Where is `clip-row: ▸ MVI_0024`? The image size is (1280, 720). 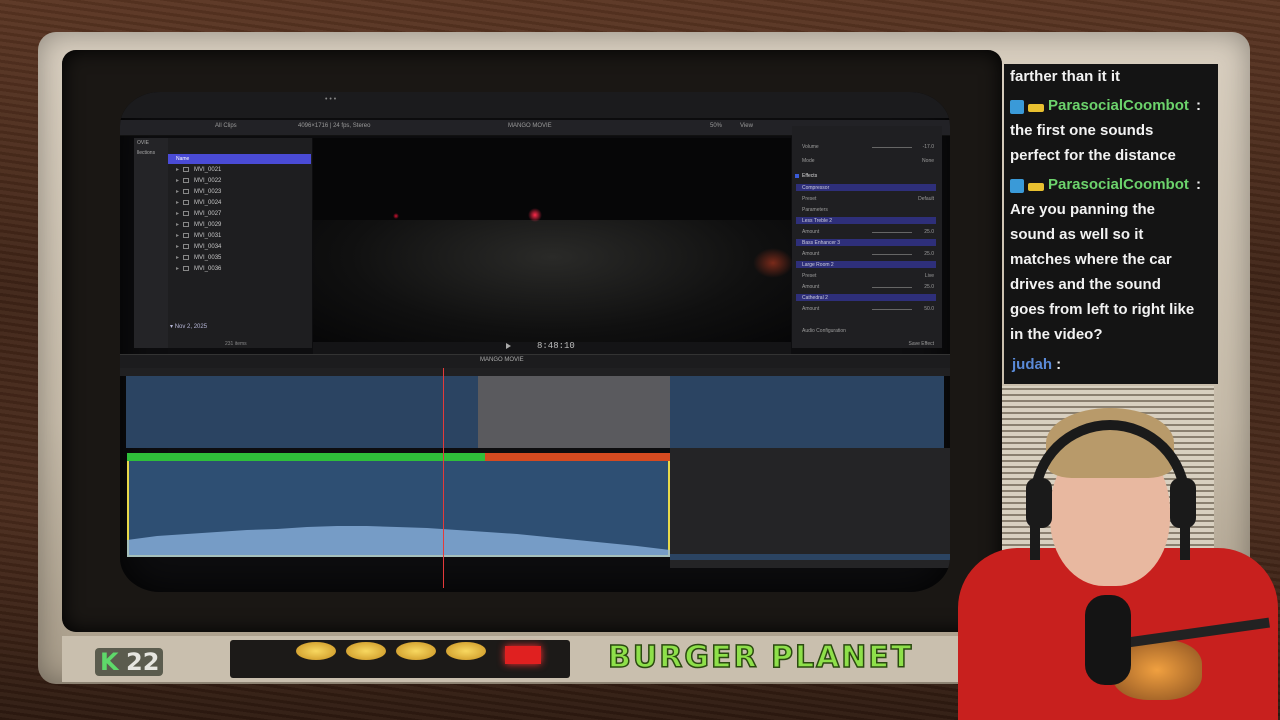 clip-row: ▸ MVI_0024 is located at coordinates (241, 204).